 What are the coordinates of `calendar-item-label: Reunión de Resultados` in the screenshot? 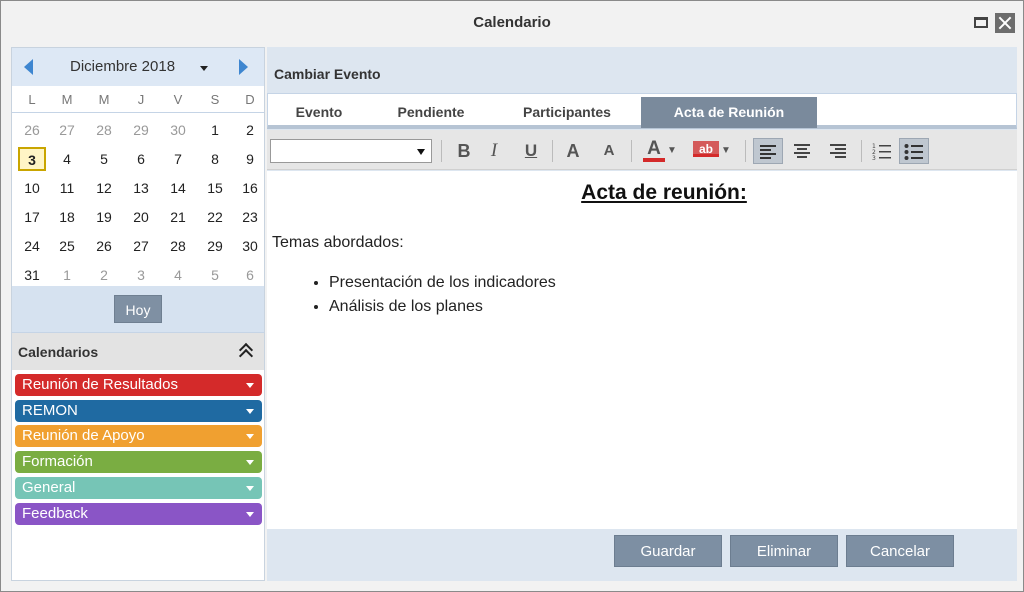 It's located at (100, 384).